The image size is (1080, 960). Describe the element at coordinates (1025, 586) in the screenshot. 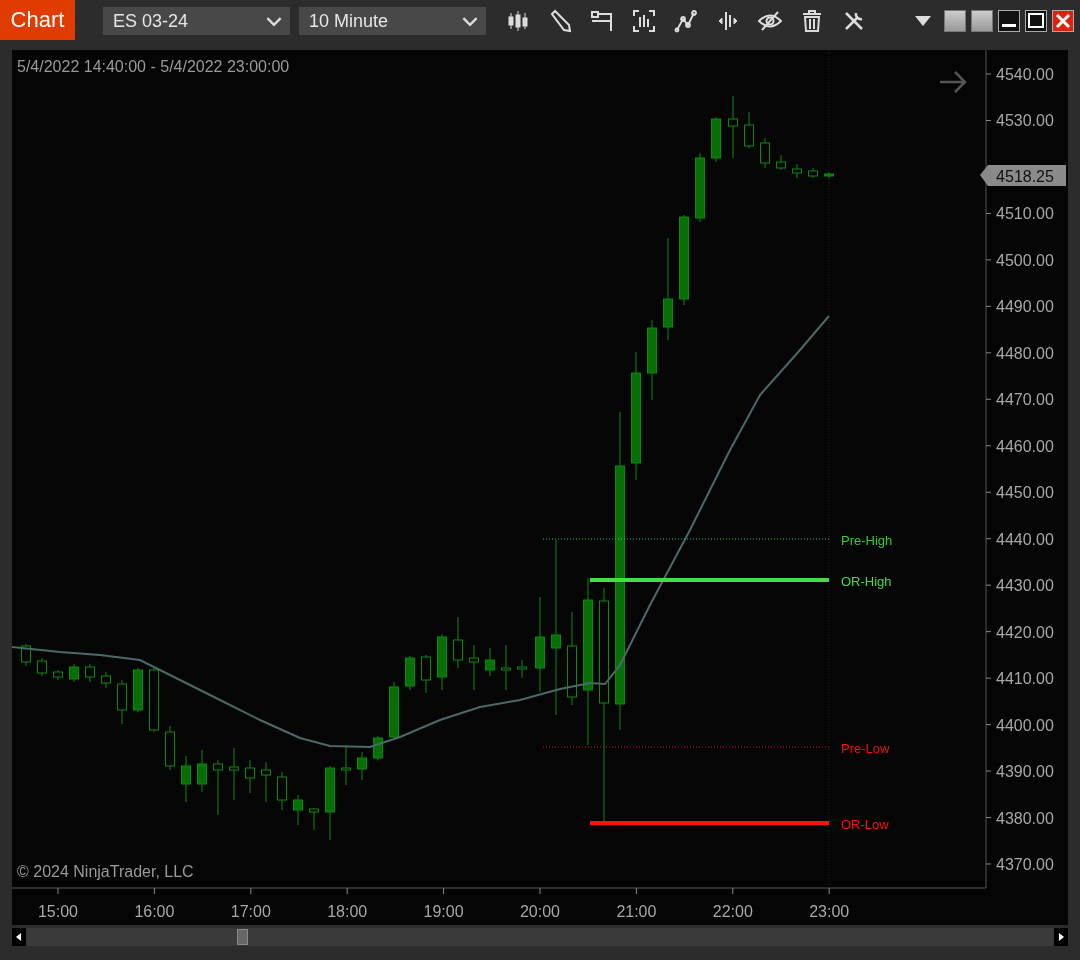

I see `price-axis-label: 4430.00` at that location.